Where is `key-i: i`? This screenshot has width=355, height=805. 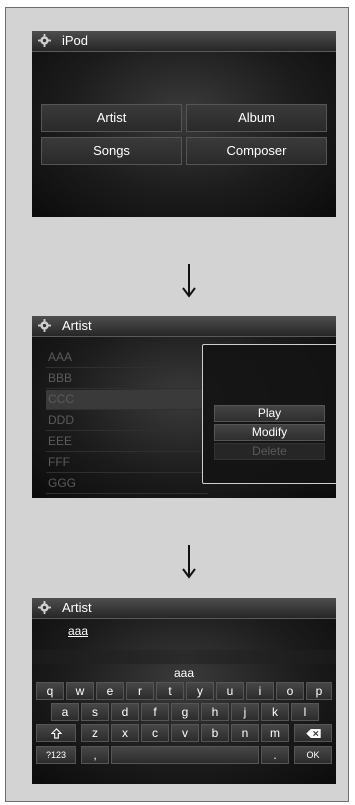
key-i: i is located at coordinates (260, 691).